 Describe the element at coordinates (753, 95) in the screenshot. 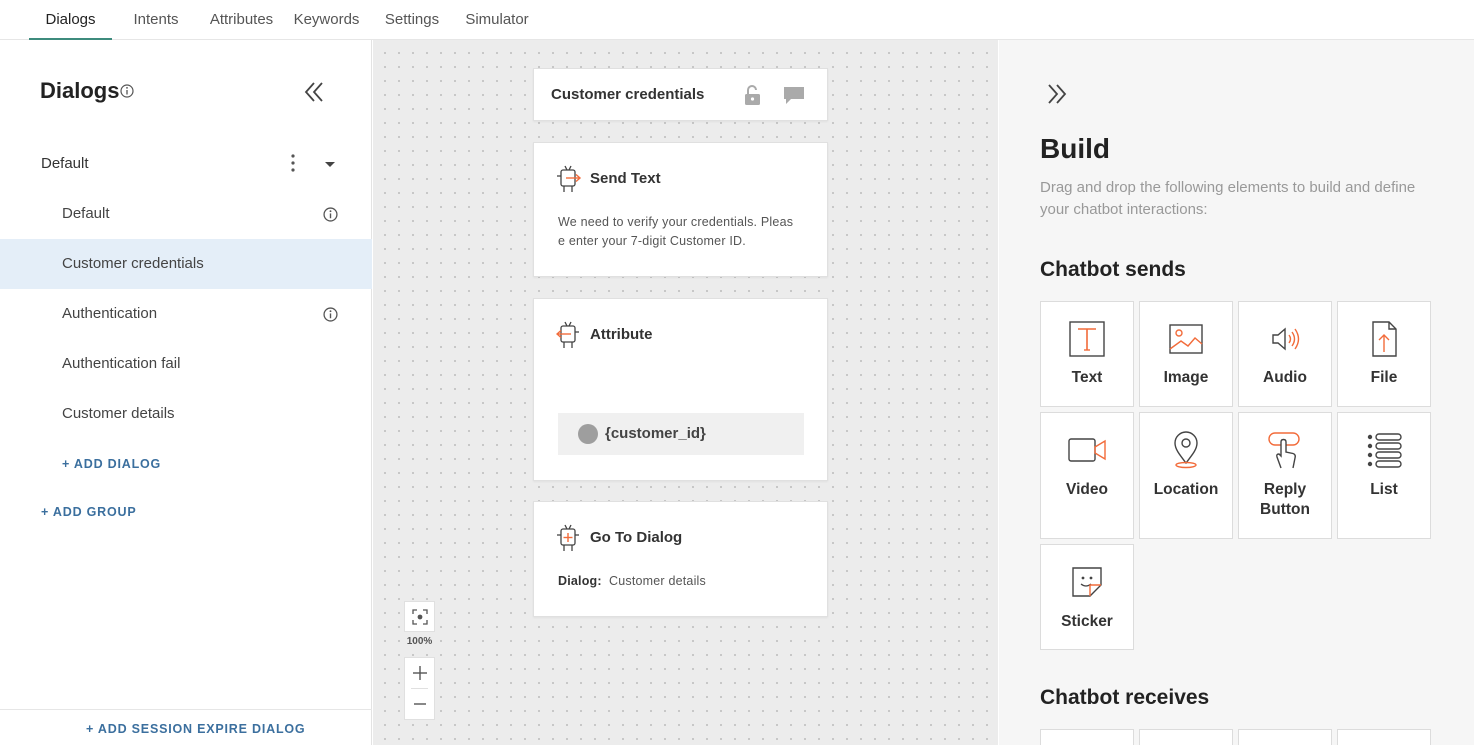

I see `unlock-icon` at that location.